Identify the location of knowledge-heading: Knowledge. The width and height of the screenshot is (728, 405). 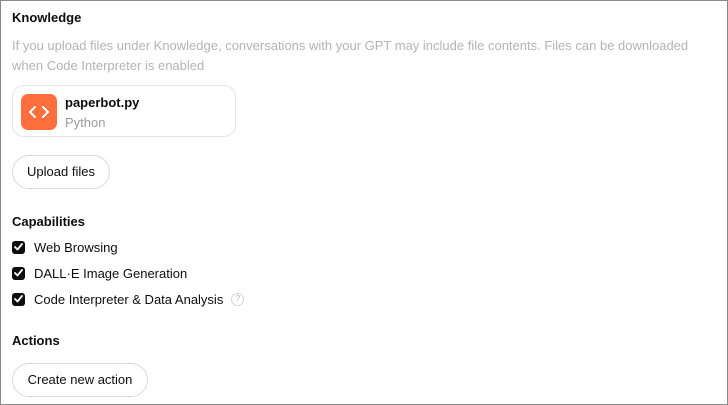
(47, 17).